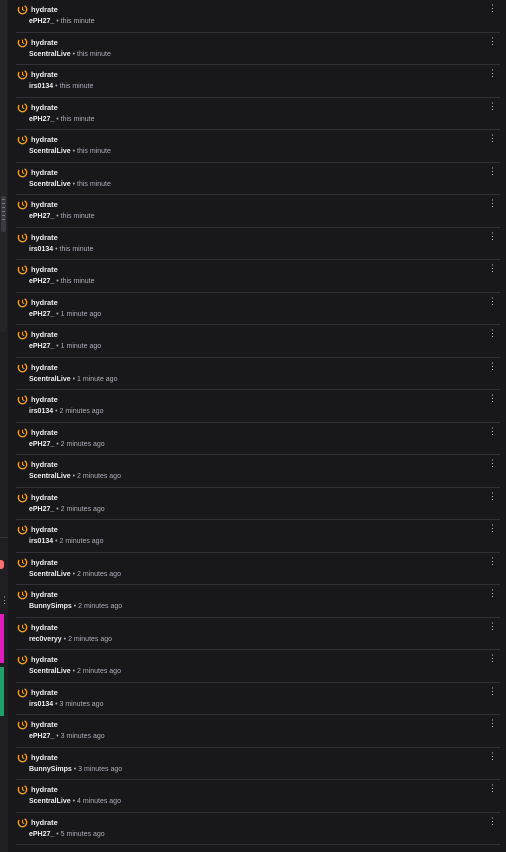  I want to click on list-item: hydrate irs0134 • 3 minutes ago ⋮, so click(258, 699).